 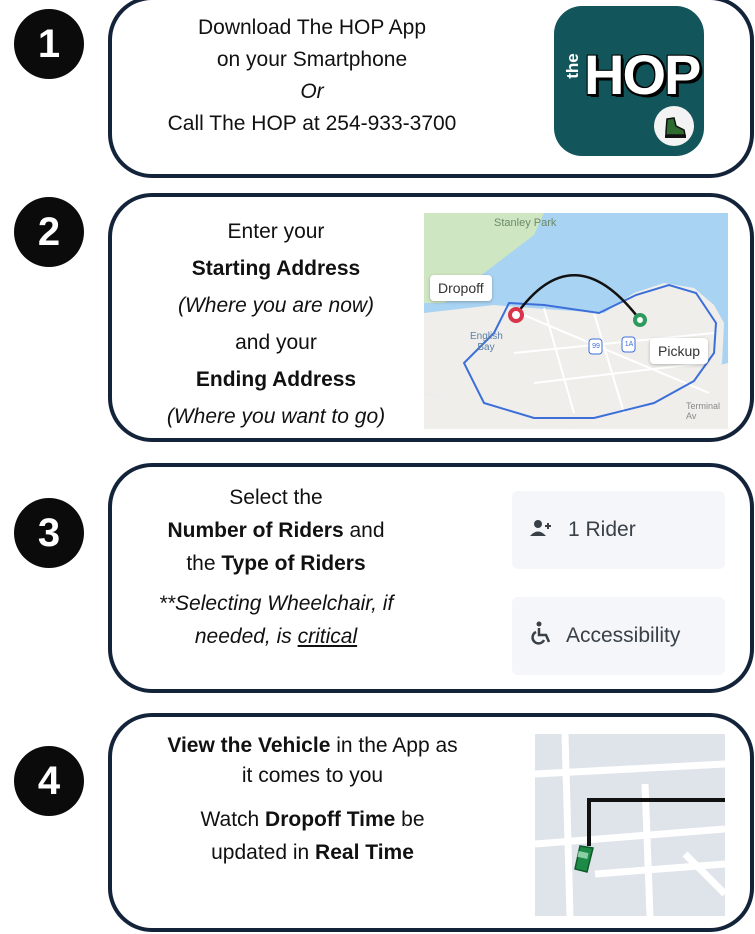 I want to click on map-dropoff-label: Dropoff, so click(x=461, y=288).